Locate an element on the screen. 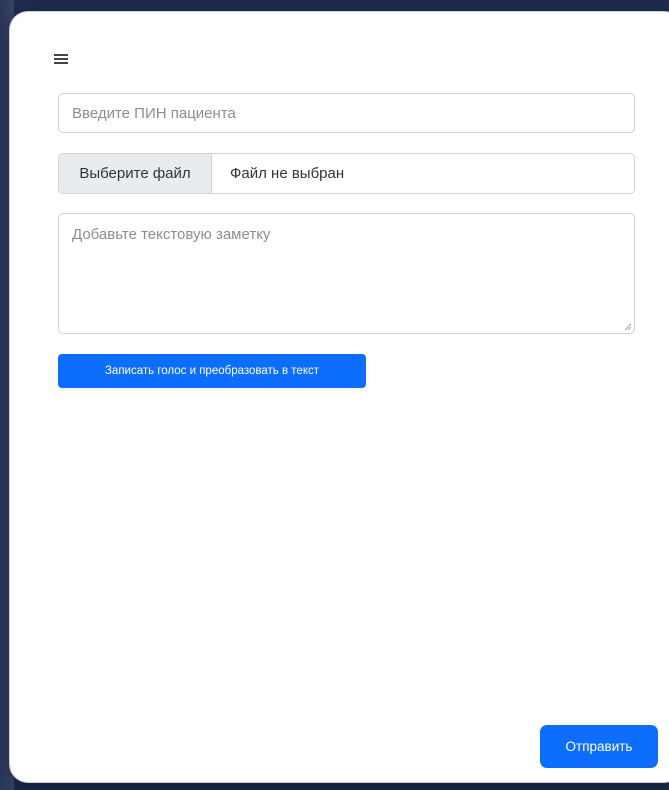  choose-file-button: Выберите файл is located at coordinates (135, 173).